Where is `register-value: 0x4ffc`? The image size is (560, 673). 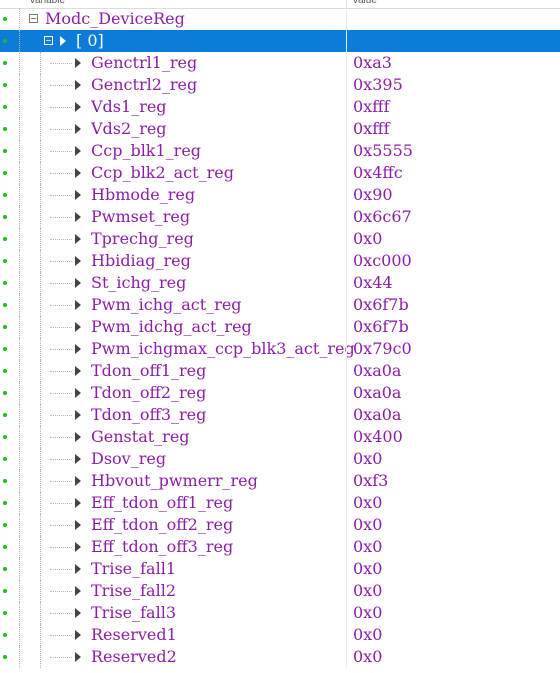
register-value: 0x4ffc is located at coordinates (378, 173).